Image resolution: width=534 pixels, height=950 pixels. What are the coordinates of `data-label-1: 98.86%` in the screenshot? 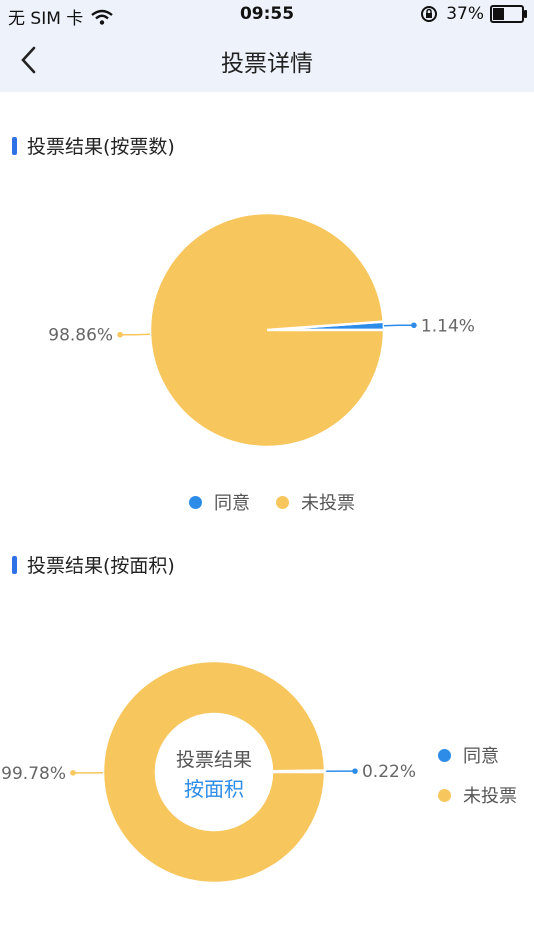 It's located at (80, 336).